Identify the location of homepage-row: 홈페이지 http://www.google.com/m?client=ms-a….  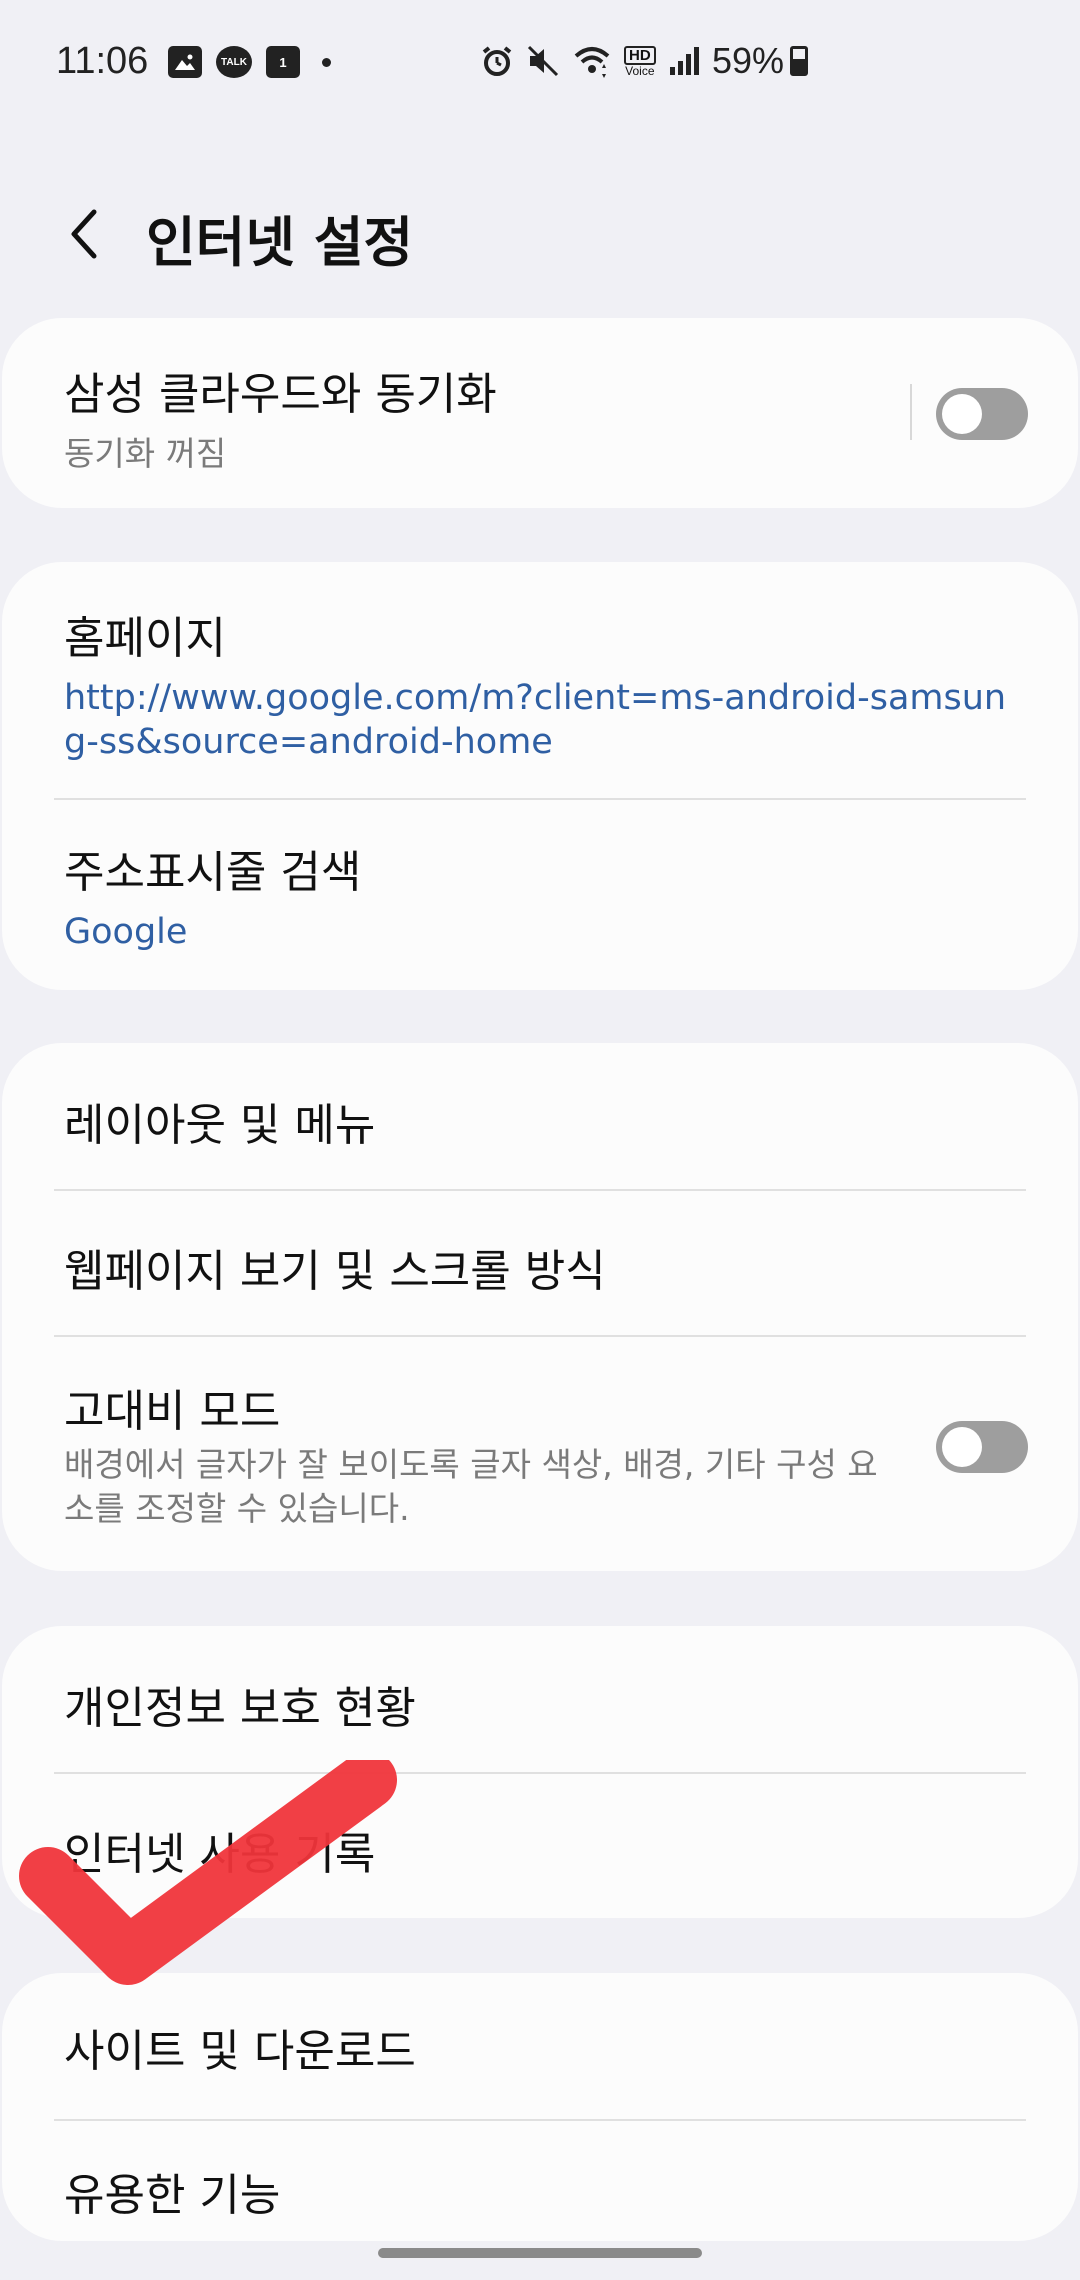
(540, 681).